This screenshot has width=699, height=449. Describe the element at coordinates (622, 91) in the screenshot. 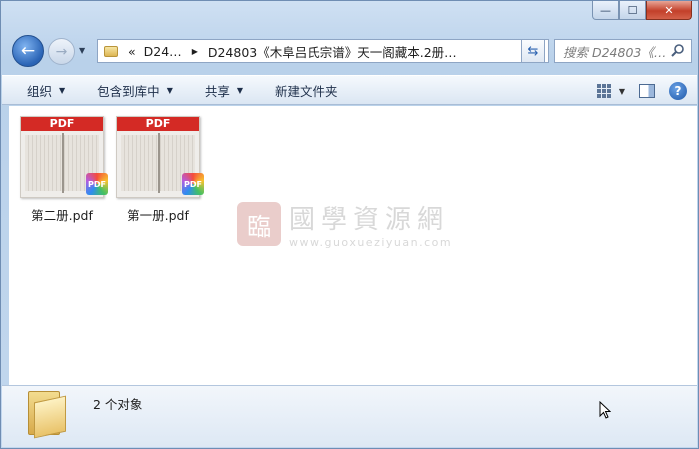

I see `view-options-dropdown: ▼` at that location.